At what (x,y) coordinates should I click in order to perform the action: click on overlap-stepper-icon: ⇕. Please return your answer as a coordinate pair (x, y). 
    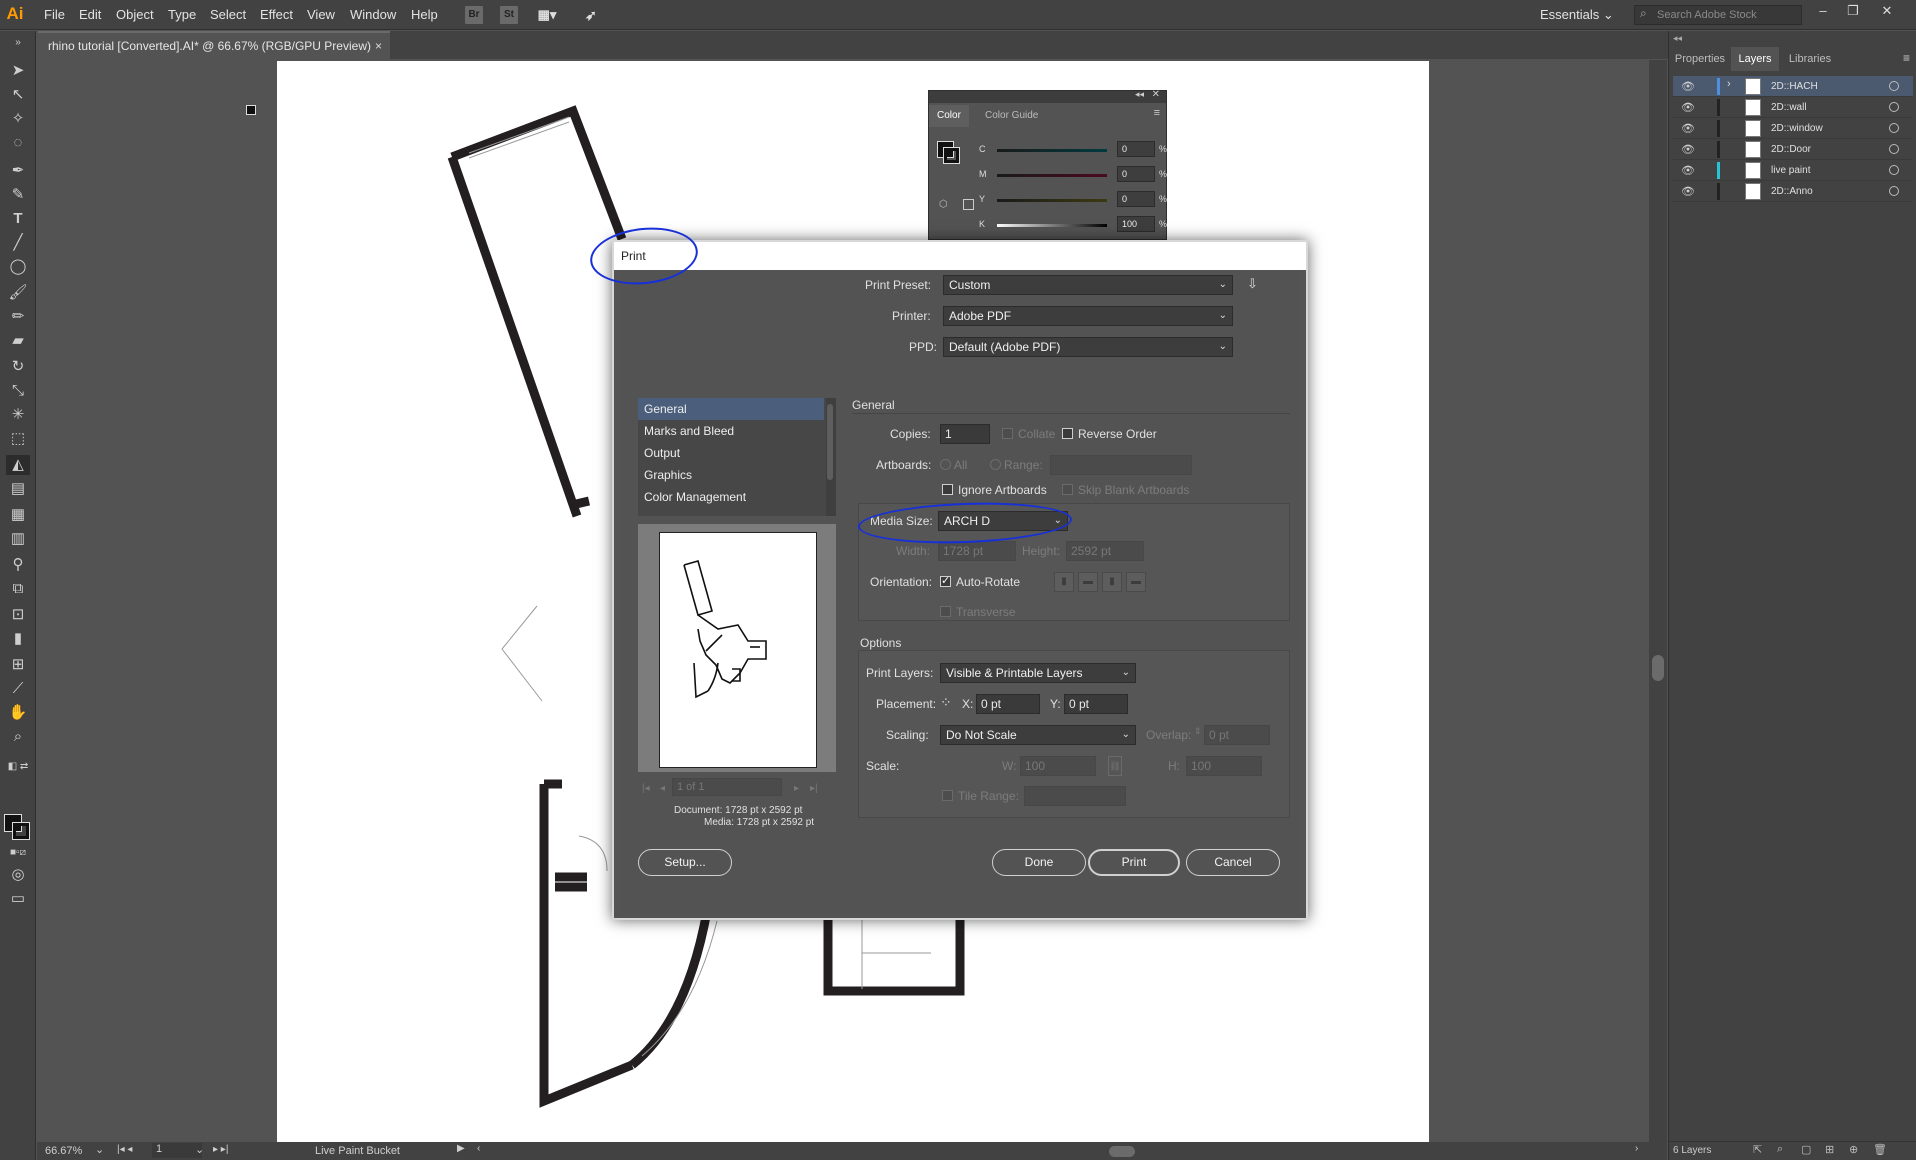
    Looking at the image, I should click on (1198, 731).